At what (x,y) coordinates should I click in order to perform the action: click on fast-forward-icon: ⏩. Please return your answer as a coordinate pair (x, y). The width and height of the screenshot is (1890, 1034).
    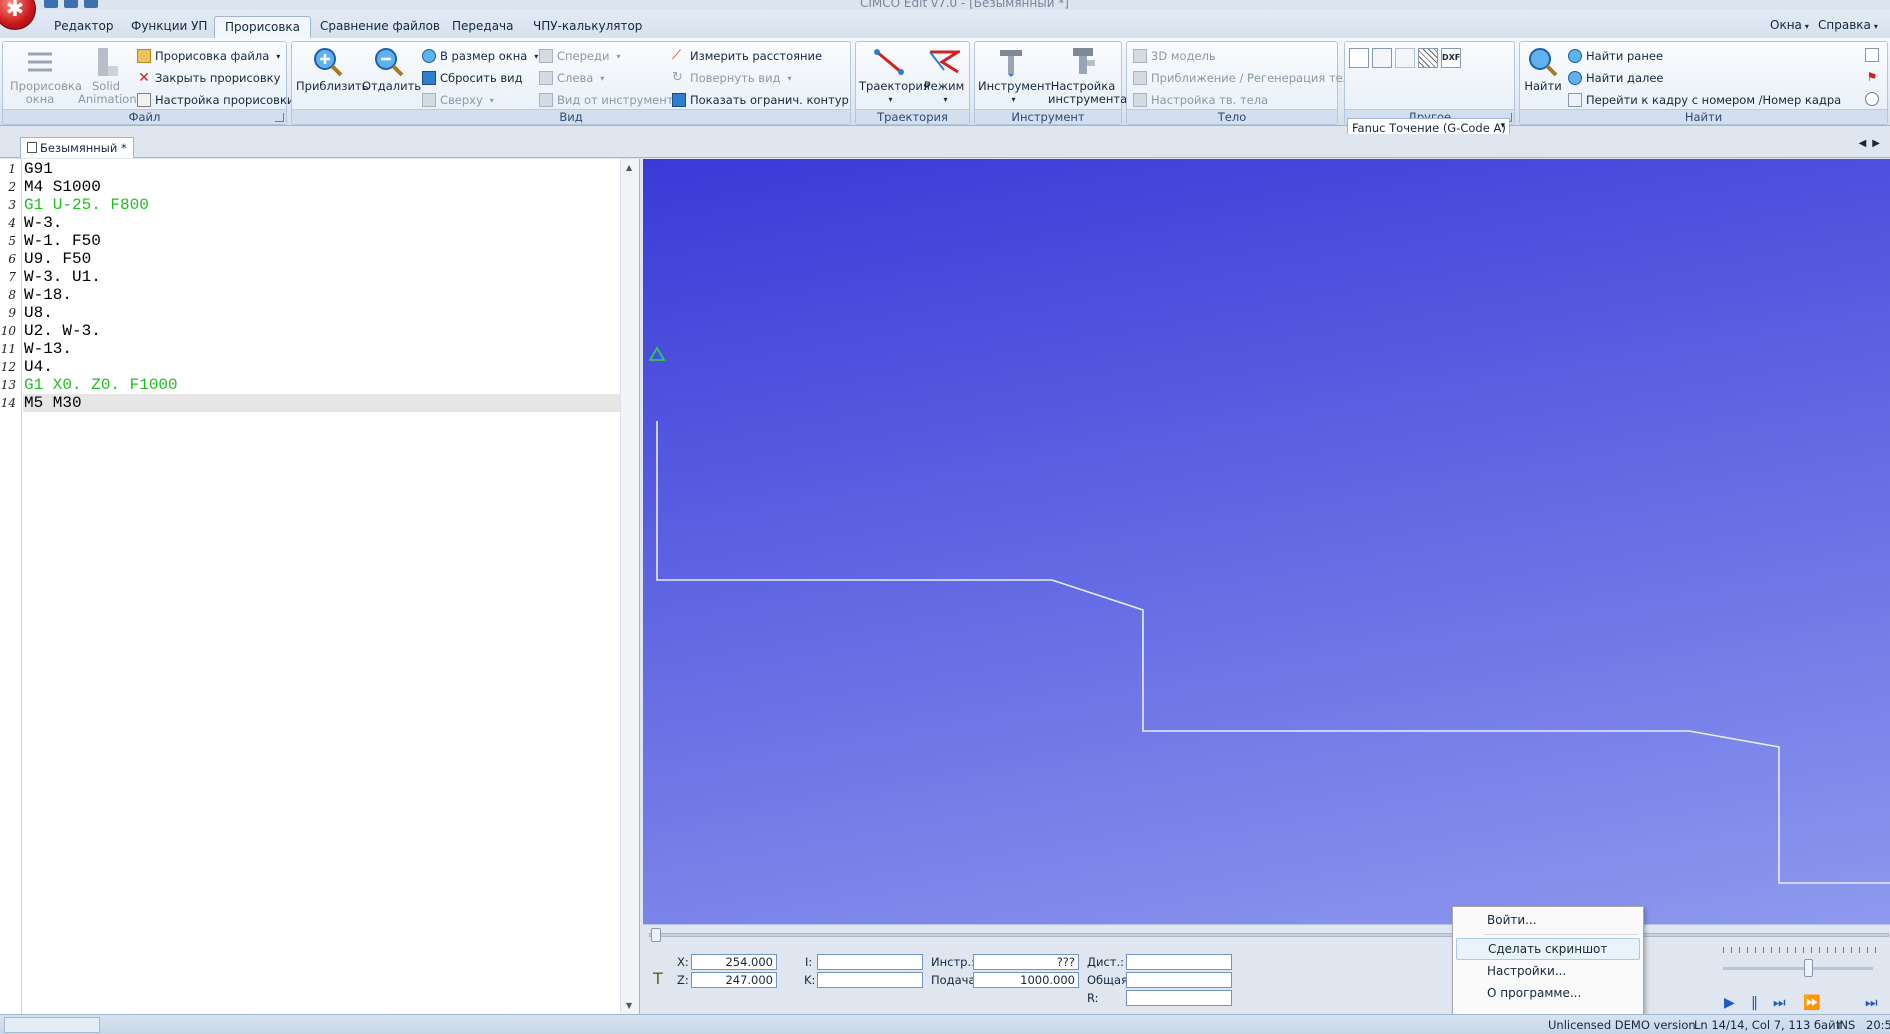
    Looking at the image, I should click on (1811, 1003).